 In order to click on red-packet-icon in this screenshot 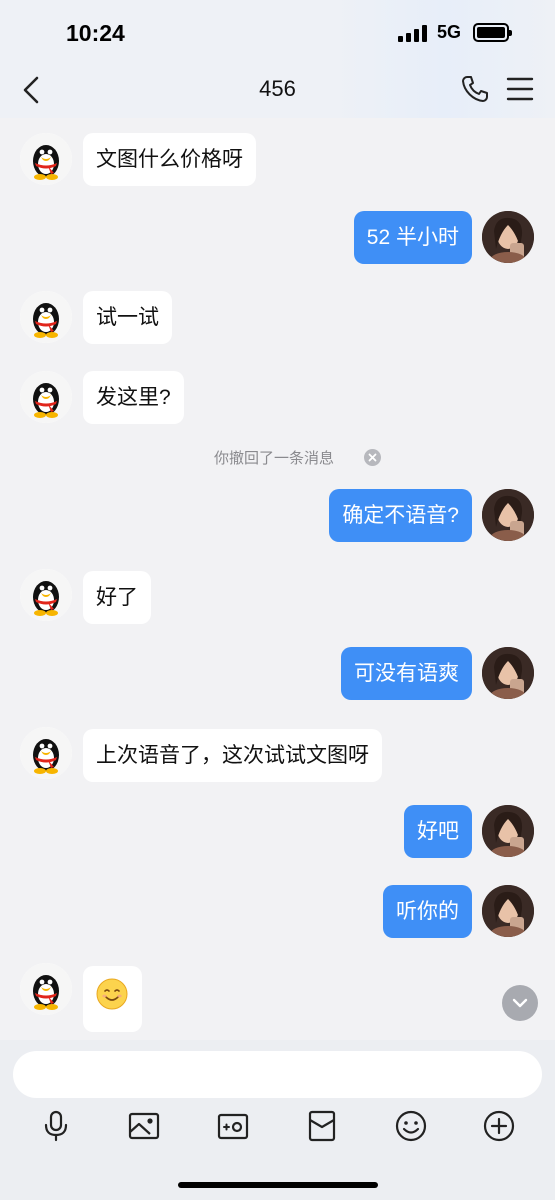, I will do `click(322, 1126)`.